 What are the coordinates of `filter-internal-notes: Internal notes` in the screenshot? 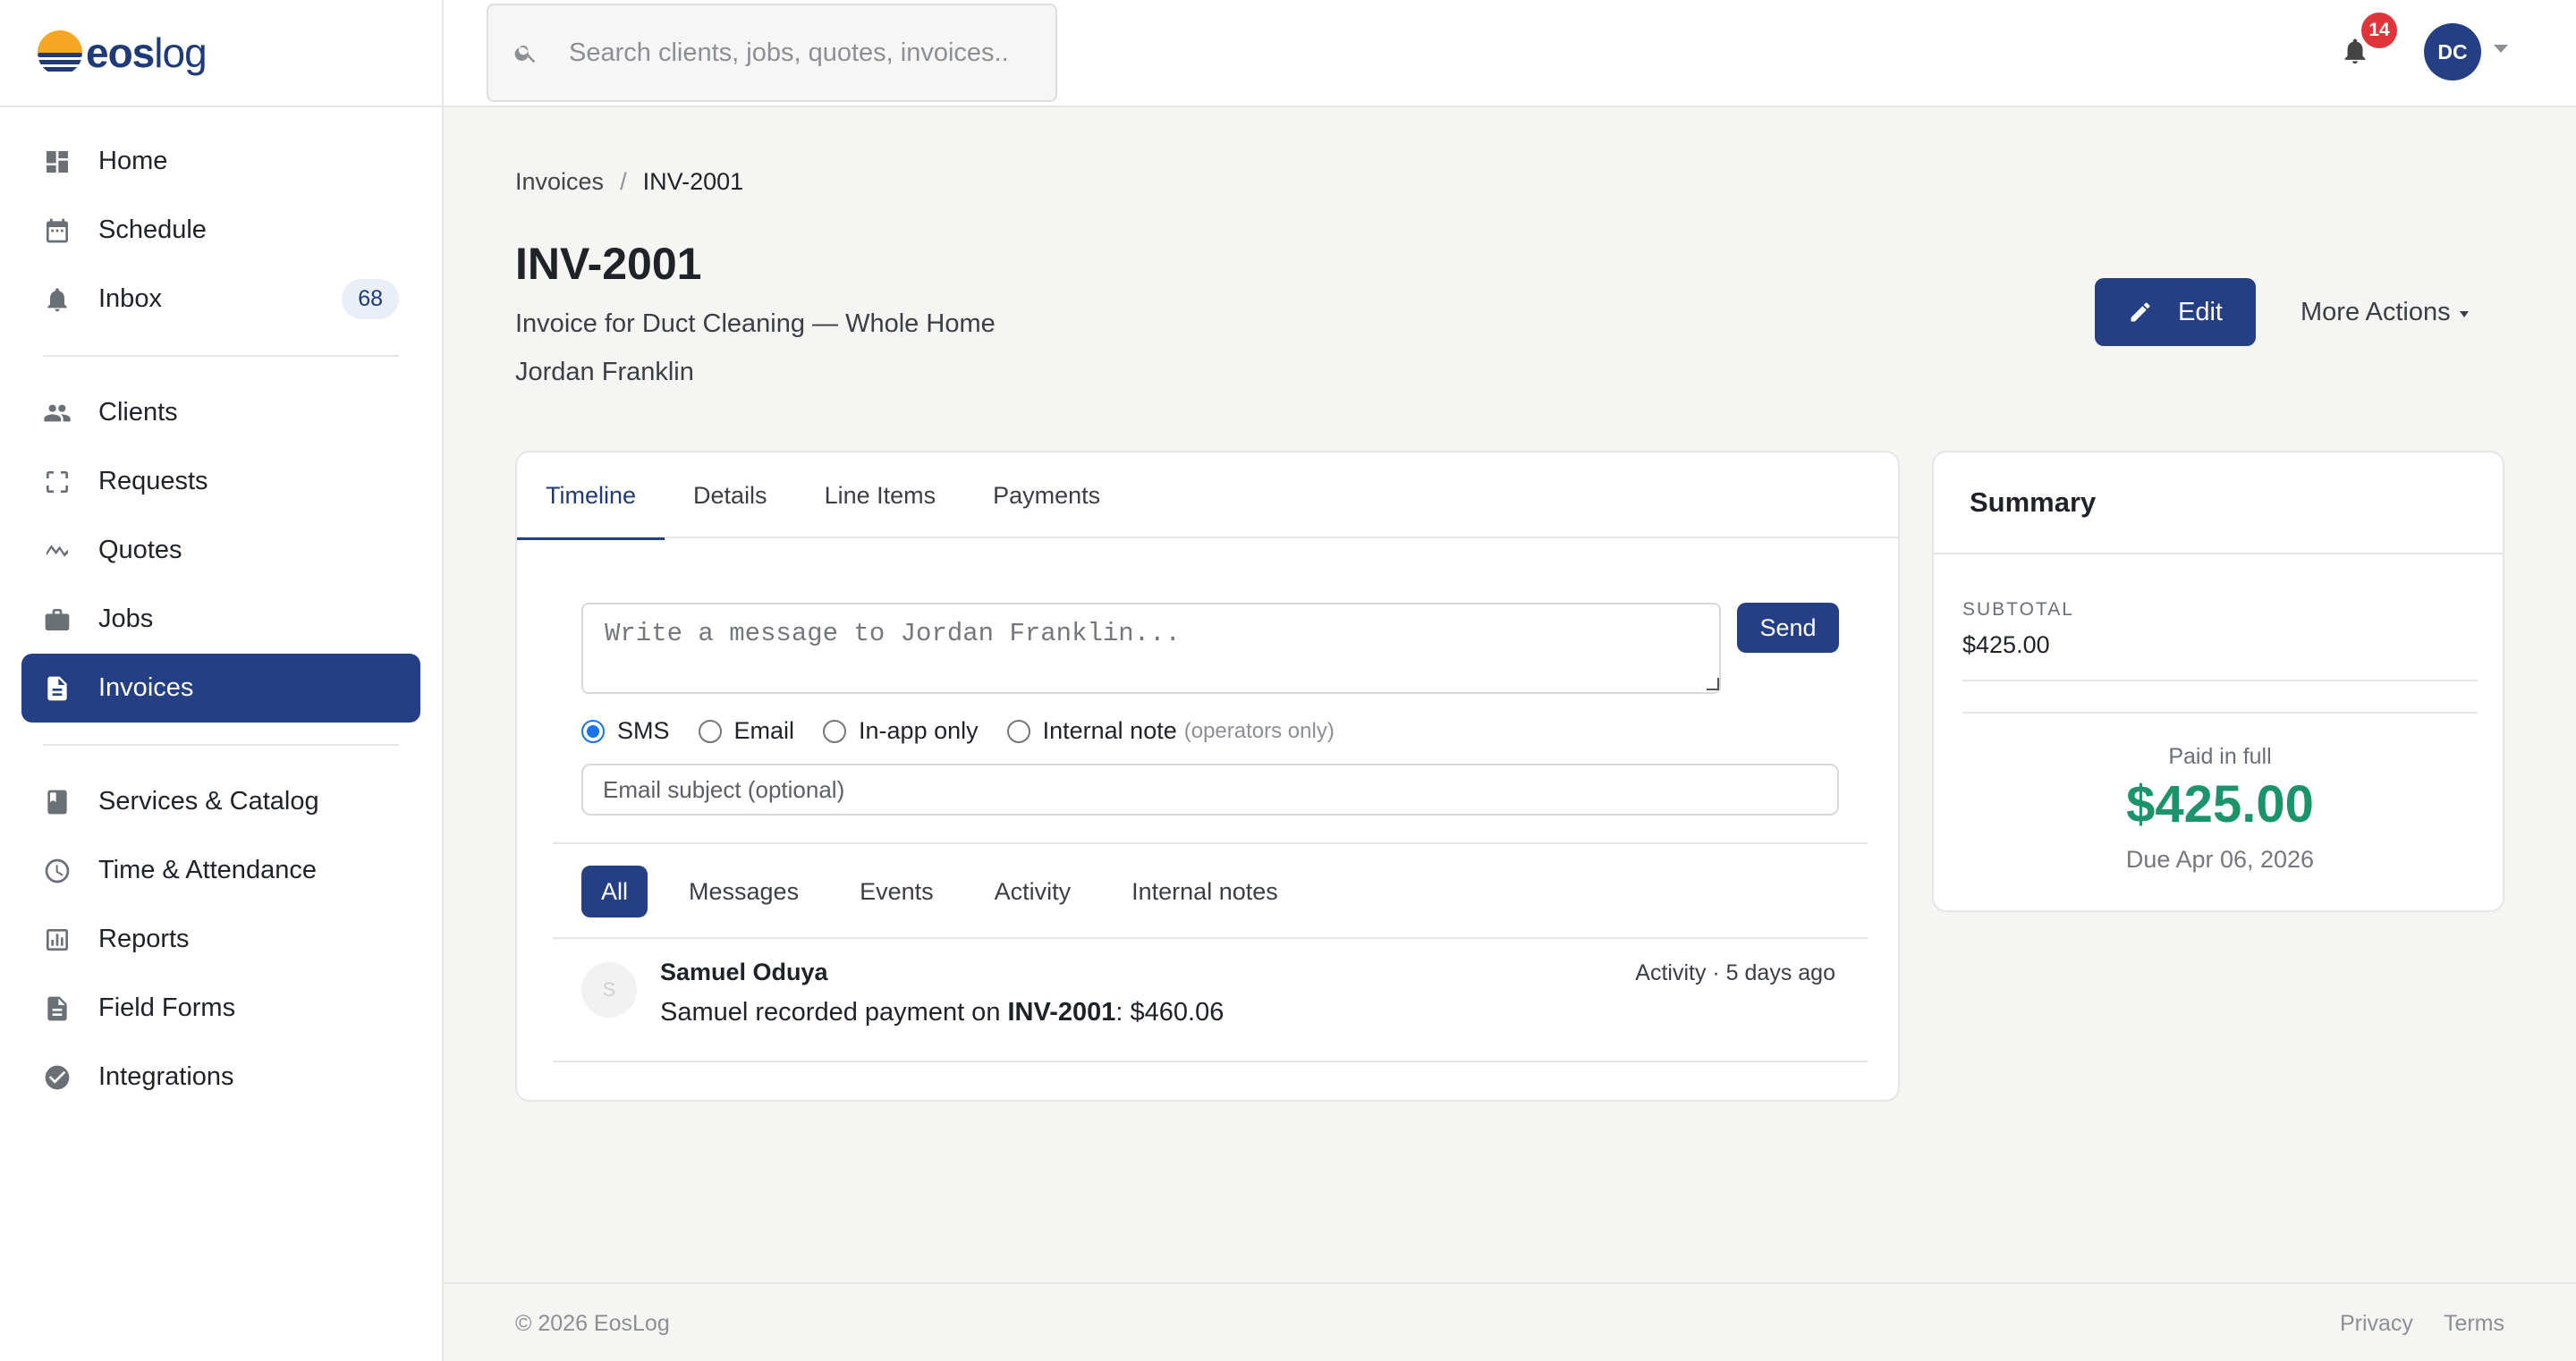 It's located at (1205, 891).